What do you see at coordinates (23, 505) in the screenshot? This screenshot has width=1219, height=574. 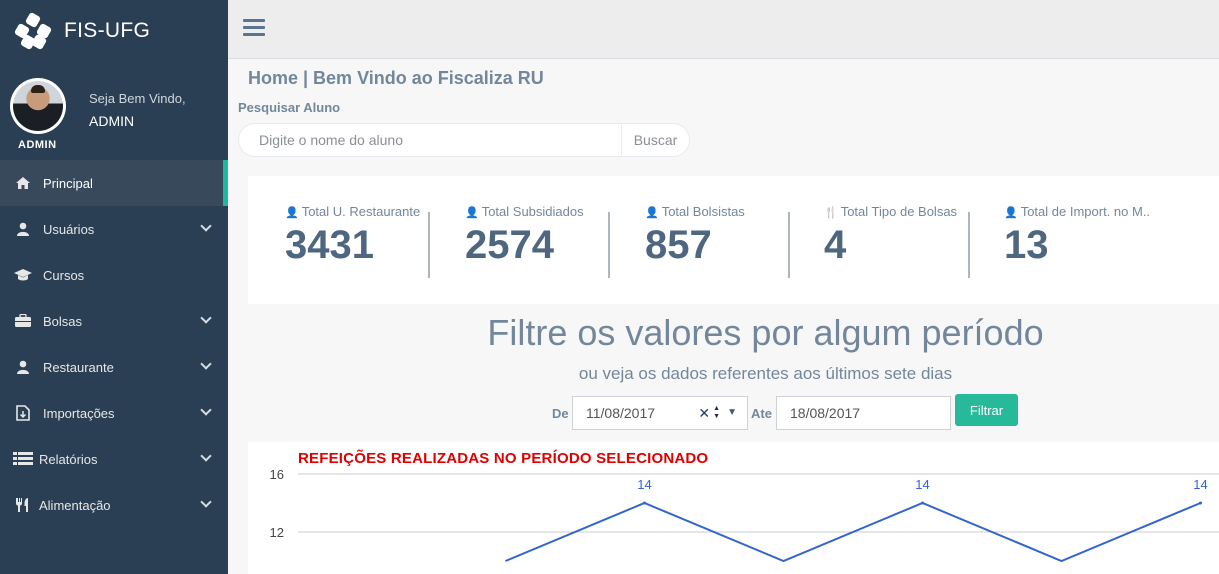 I see `cutlery-icon` at bounding box center [23, 505].